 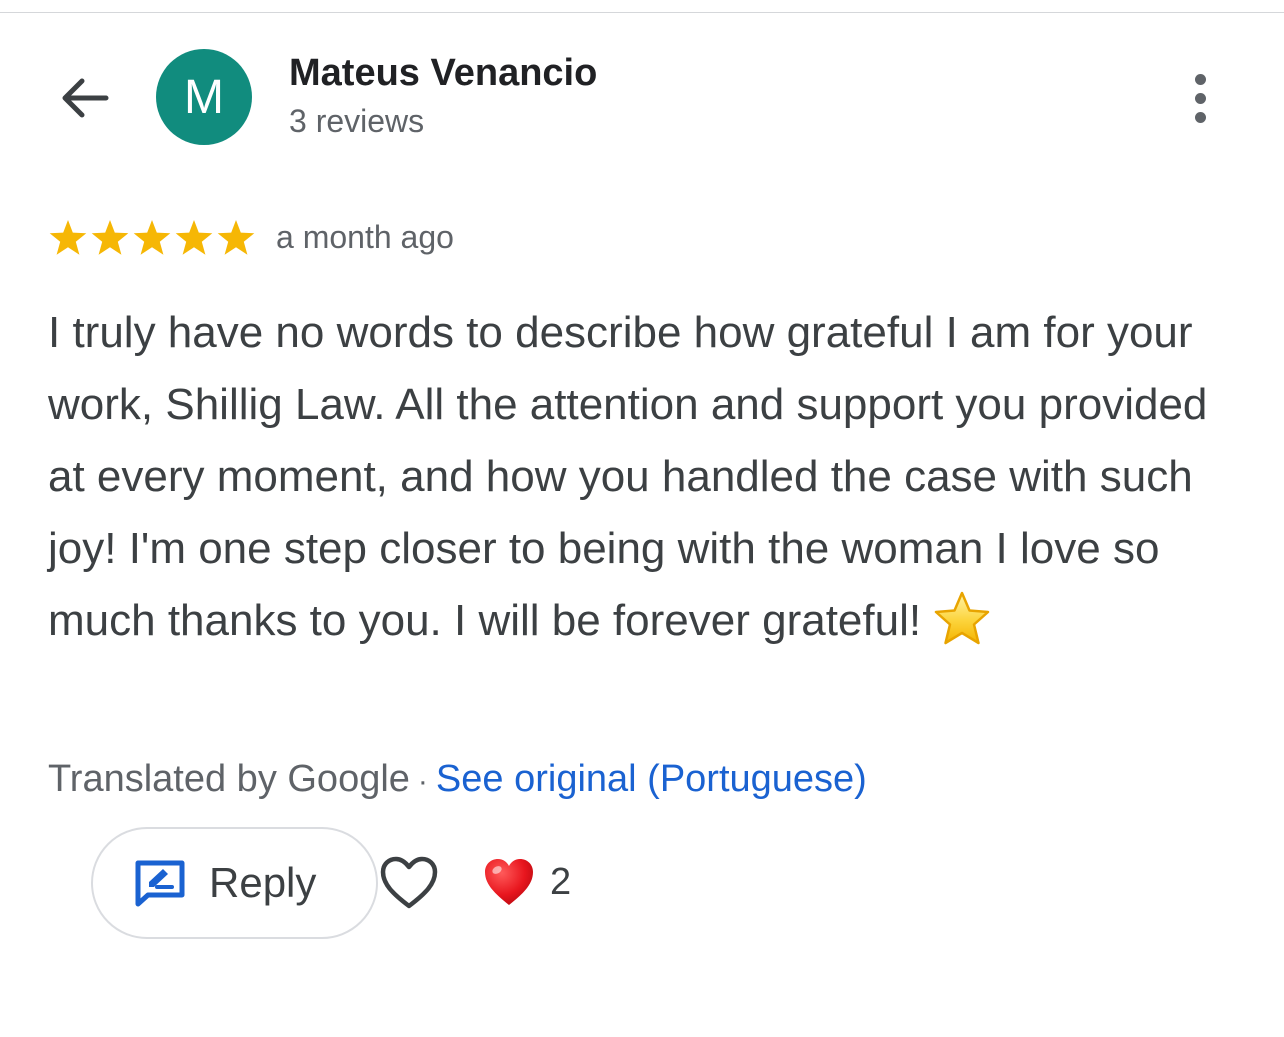 What do you see at coordinates (1200, 79) in the screenshot?
I see `more-vertical-icon` at bounding box center [1200, 79].